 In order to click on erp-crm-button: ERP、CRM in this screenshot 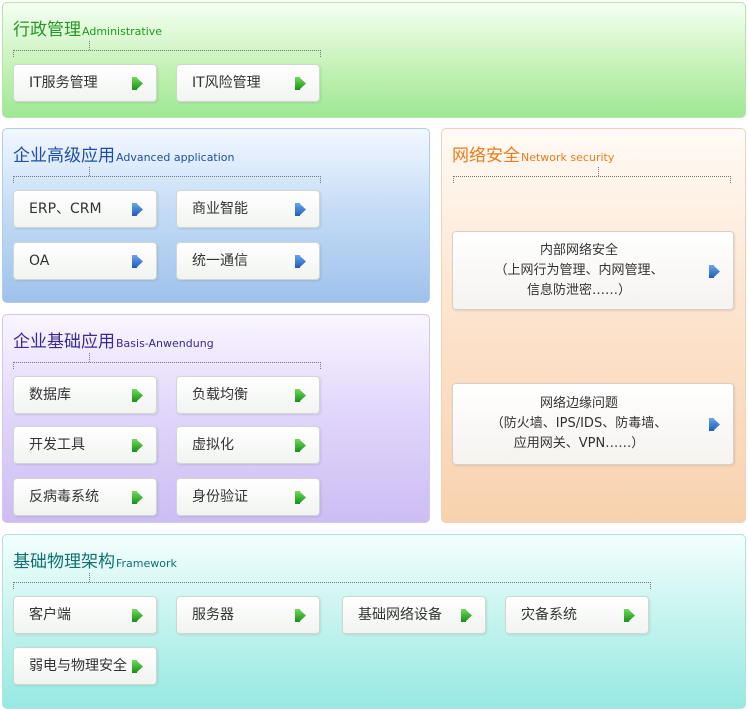, I will do `click(85, 209)`.